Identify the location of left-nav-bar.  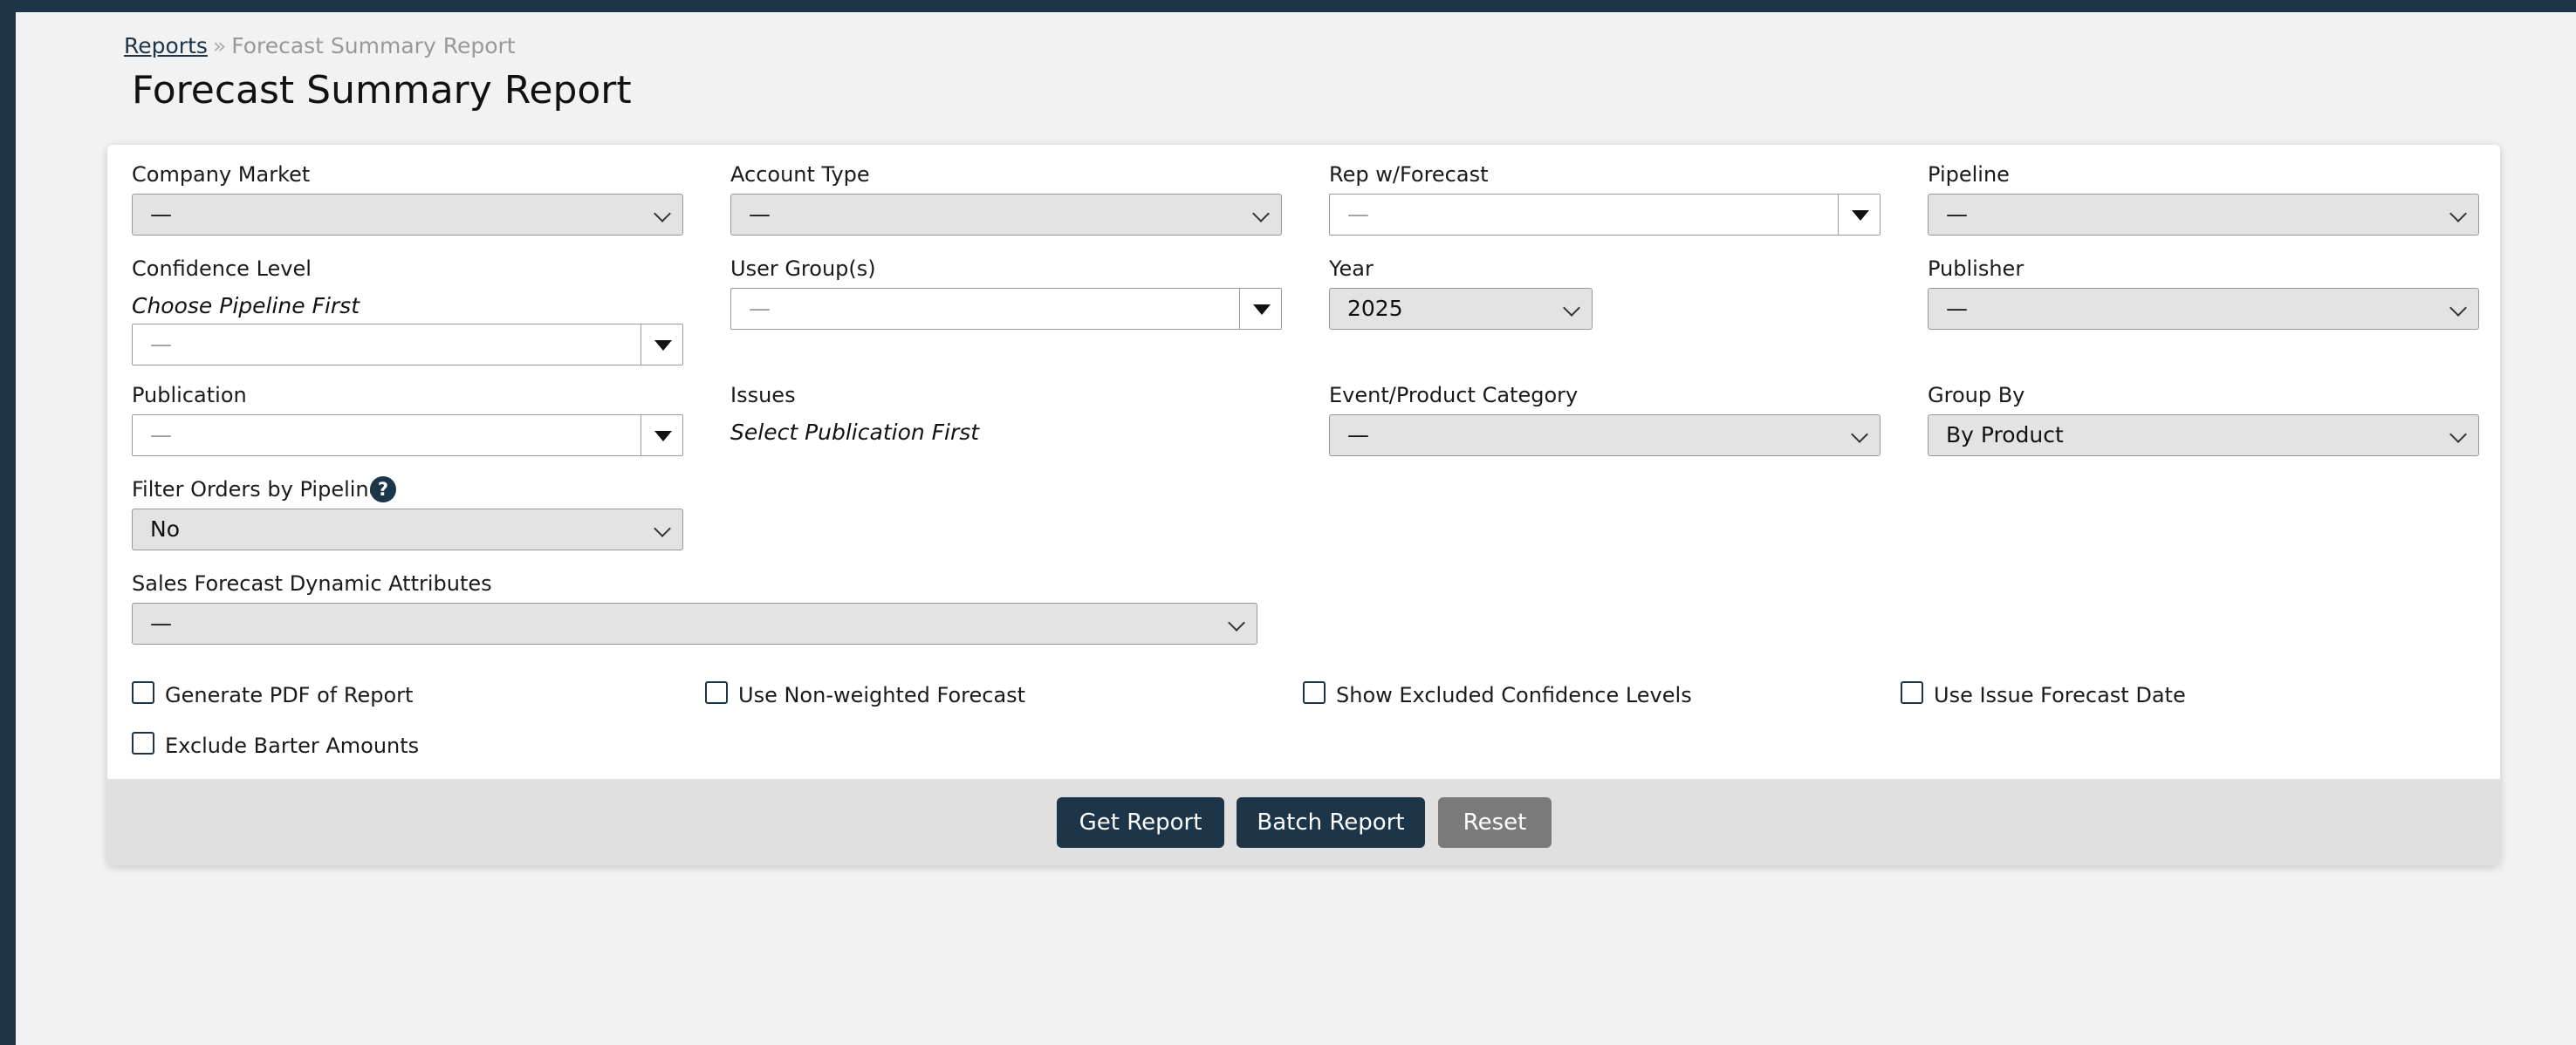
(8, 522).